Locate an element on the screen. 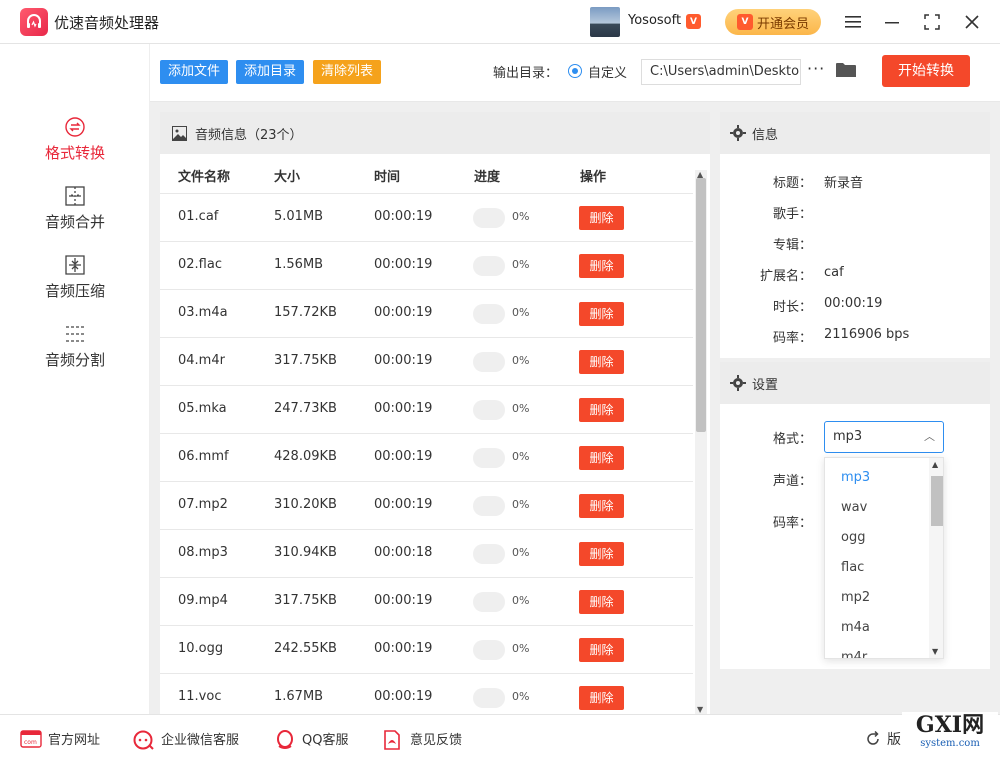 The image size is (1000, 760). format-option: mp2 is located at coordinates (855, 597).